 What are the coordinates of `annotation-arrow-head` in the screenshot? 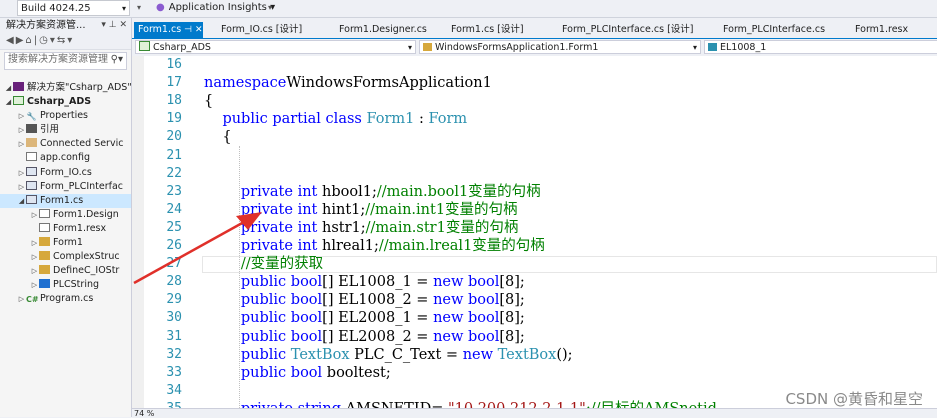 It's located at (249, 221).